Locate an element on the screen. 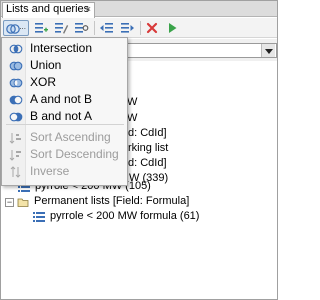  list-query-button is located at coordinates (82, 28).